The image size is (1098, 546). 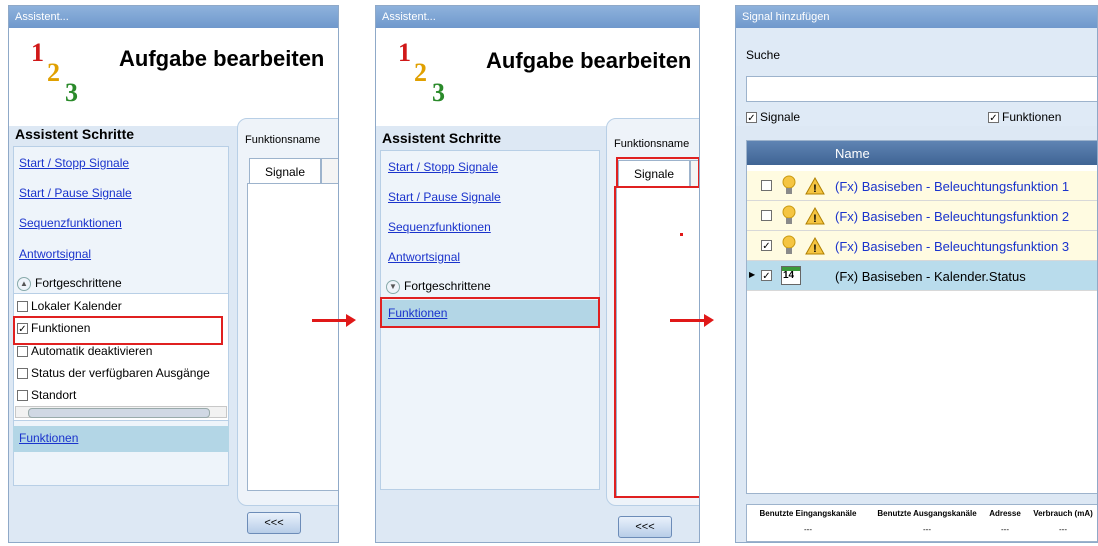 I want to click on calendar-icon: 14, so click(x=791, y=275).